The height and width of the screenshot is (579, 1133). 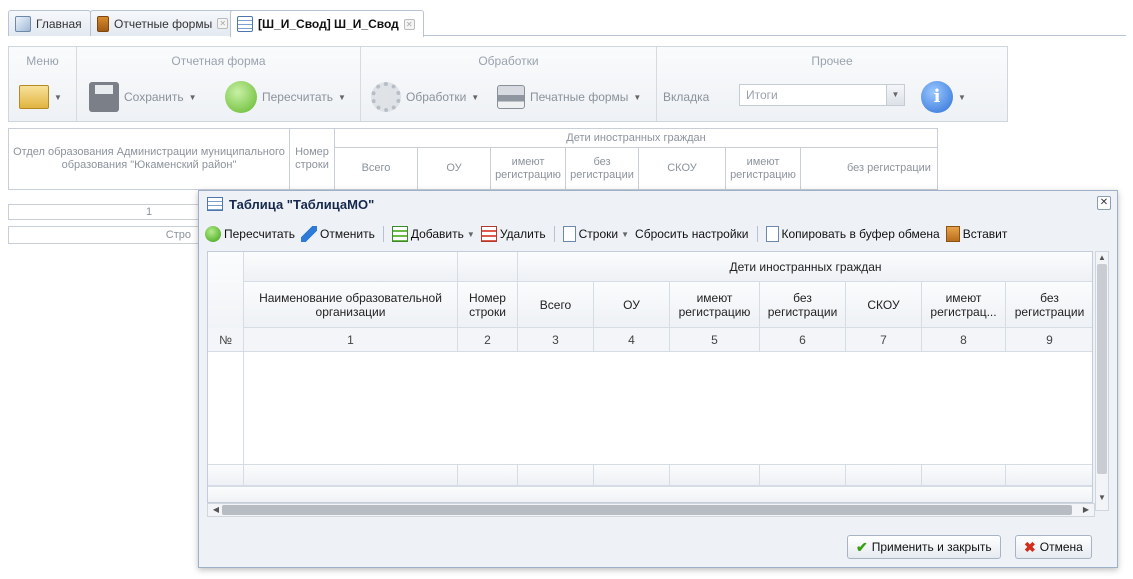 What do you see at coordinates (632, 305) in the screenshot?
I see `column-header: ОУ` at bounding box center [632, 305].